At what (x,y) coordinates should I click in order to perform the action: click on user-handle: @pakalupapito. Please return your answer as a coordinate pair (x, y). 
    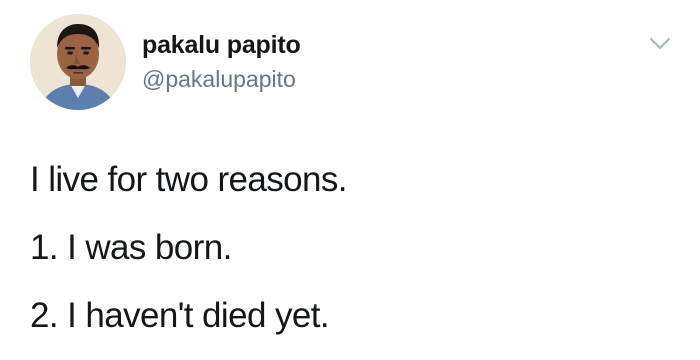
    Looking at the image, I should click on (221, 79).